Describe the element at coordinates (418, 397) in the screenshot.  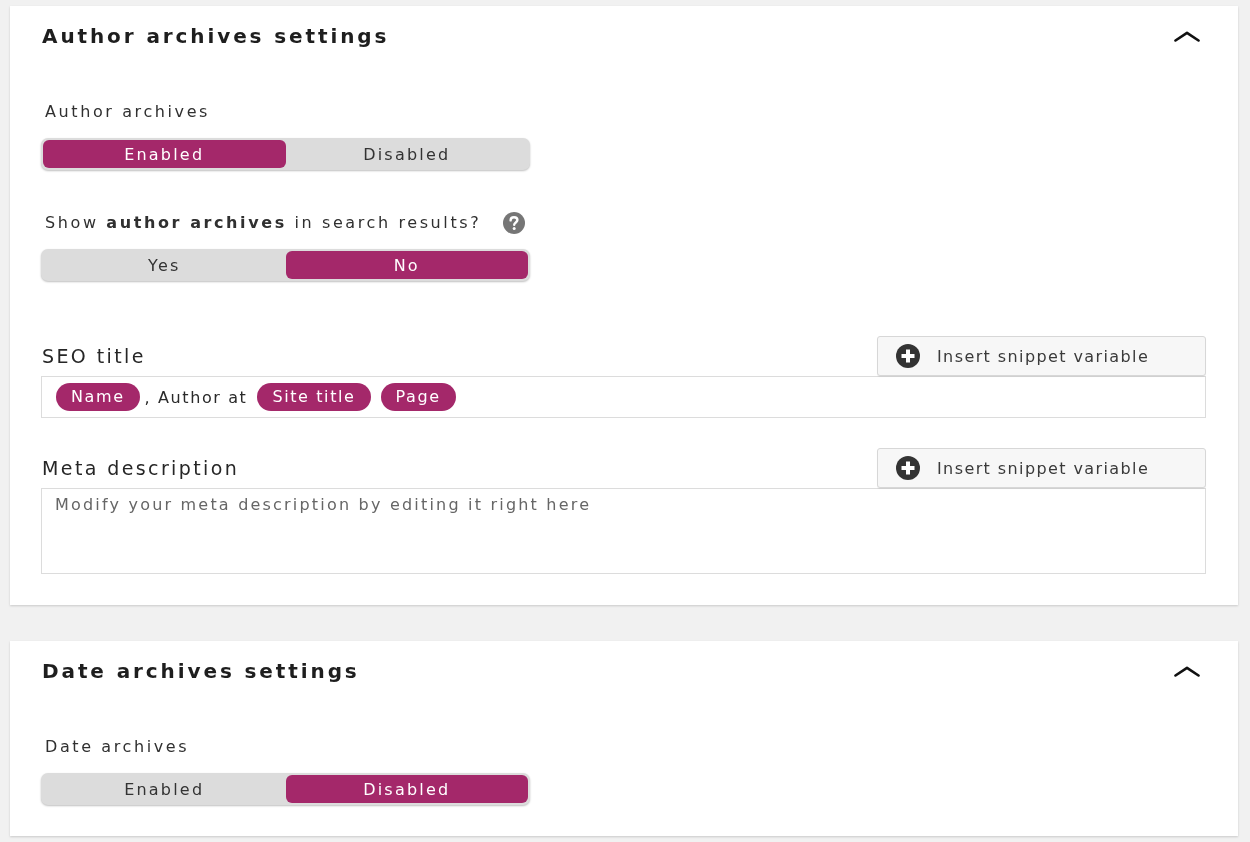
I see `snippet-variable-tag: Page` at that location.